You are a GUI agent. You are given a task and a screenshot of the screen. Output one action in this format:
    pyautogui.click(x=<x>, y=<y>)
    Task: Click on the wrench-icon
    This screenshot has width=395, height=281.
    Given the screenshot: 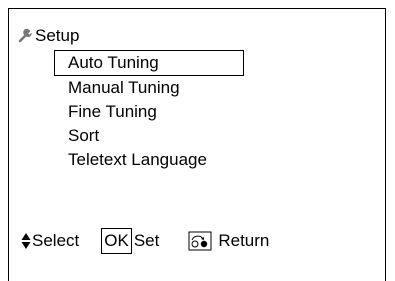 What is the action you would take?
    pyautogui.click(x=25, y=35)
    